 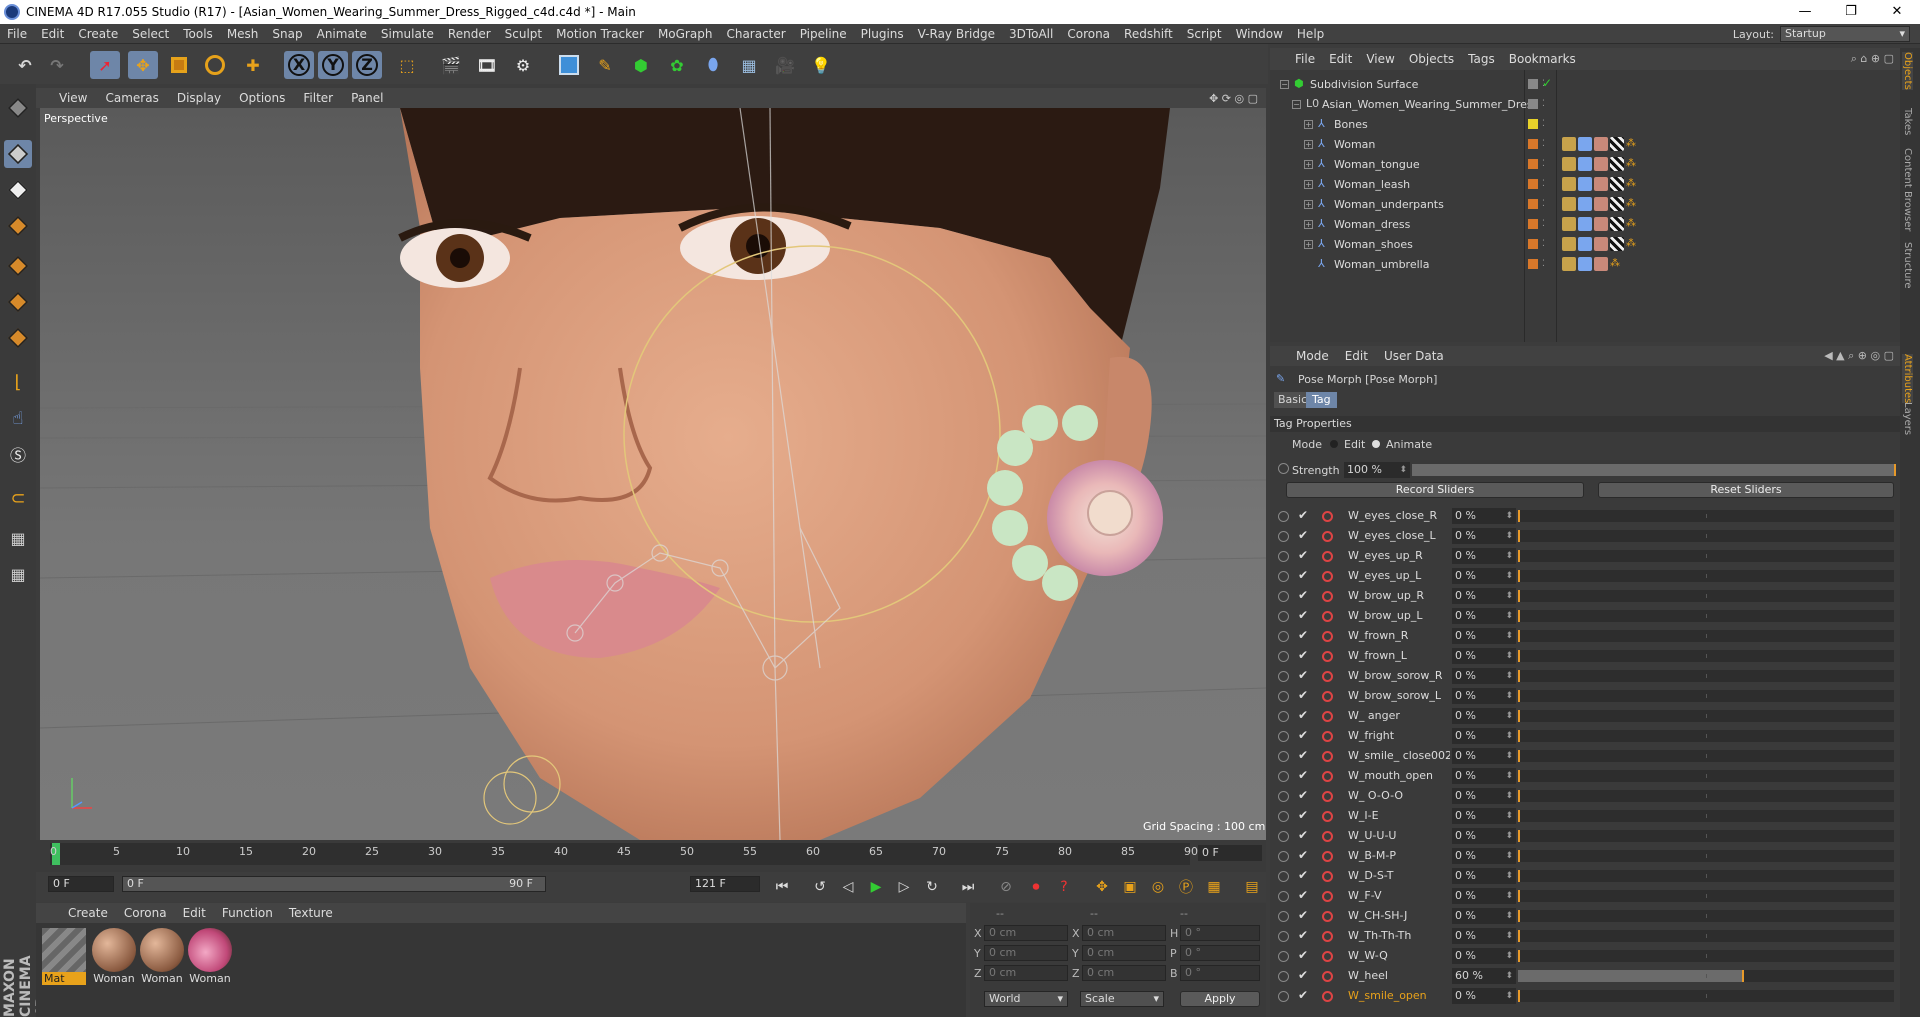 What do you see at coordinates (1220, 999) in the screenshot?
I see `apply-button: Apply` at bounding box center [1220, 999].